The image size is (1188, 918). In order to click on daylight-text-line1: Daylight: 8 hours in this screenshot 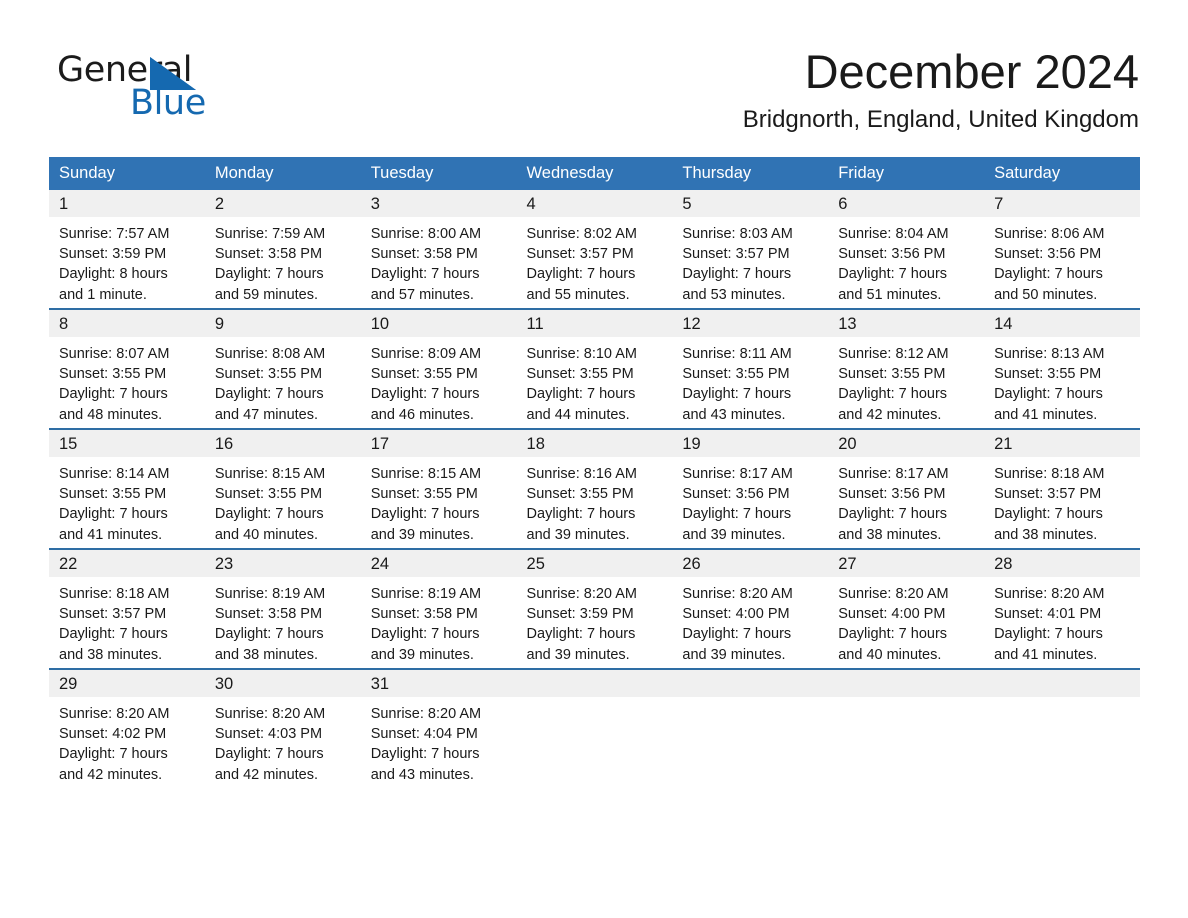, I will do `click(113, 274)`.